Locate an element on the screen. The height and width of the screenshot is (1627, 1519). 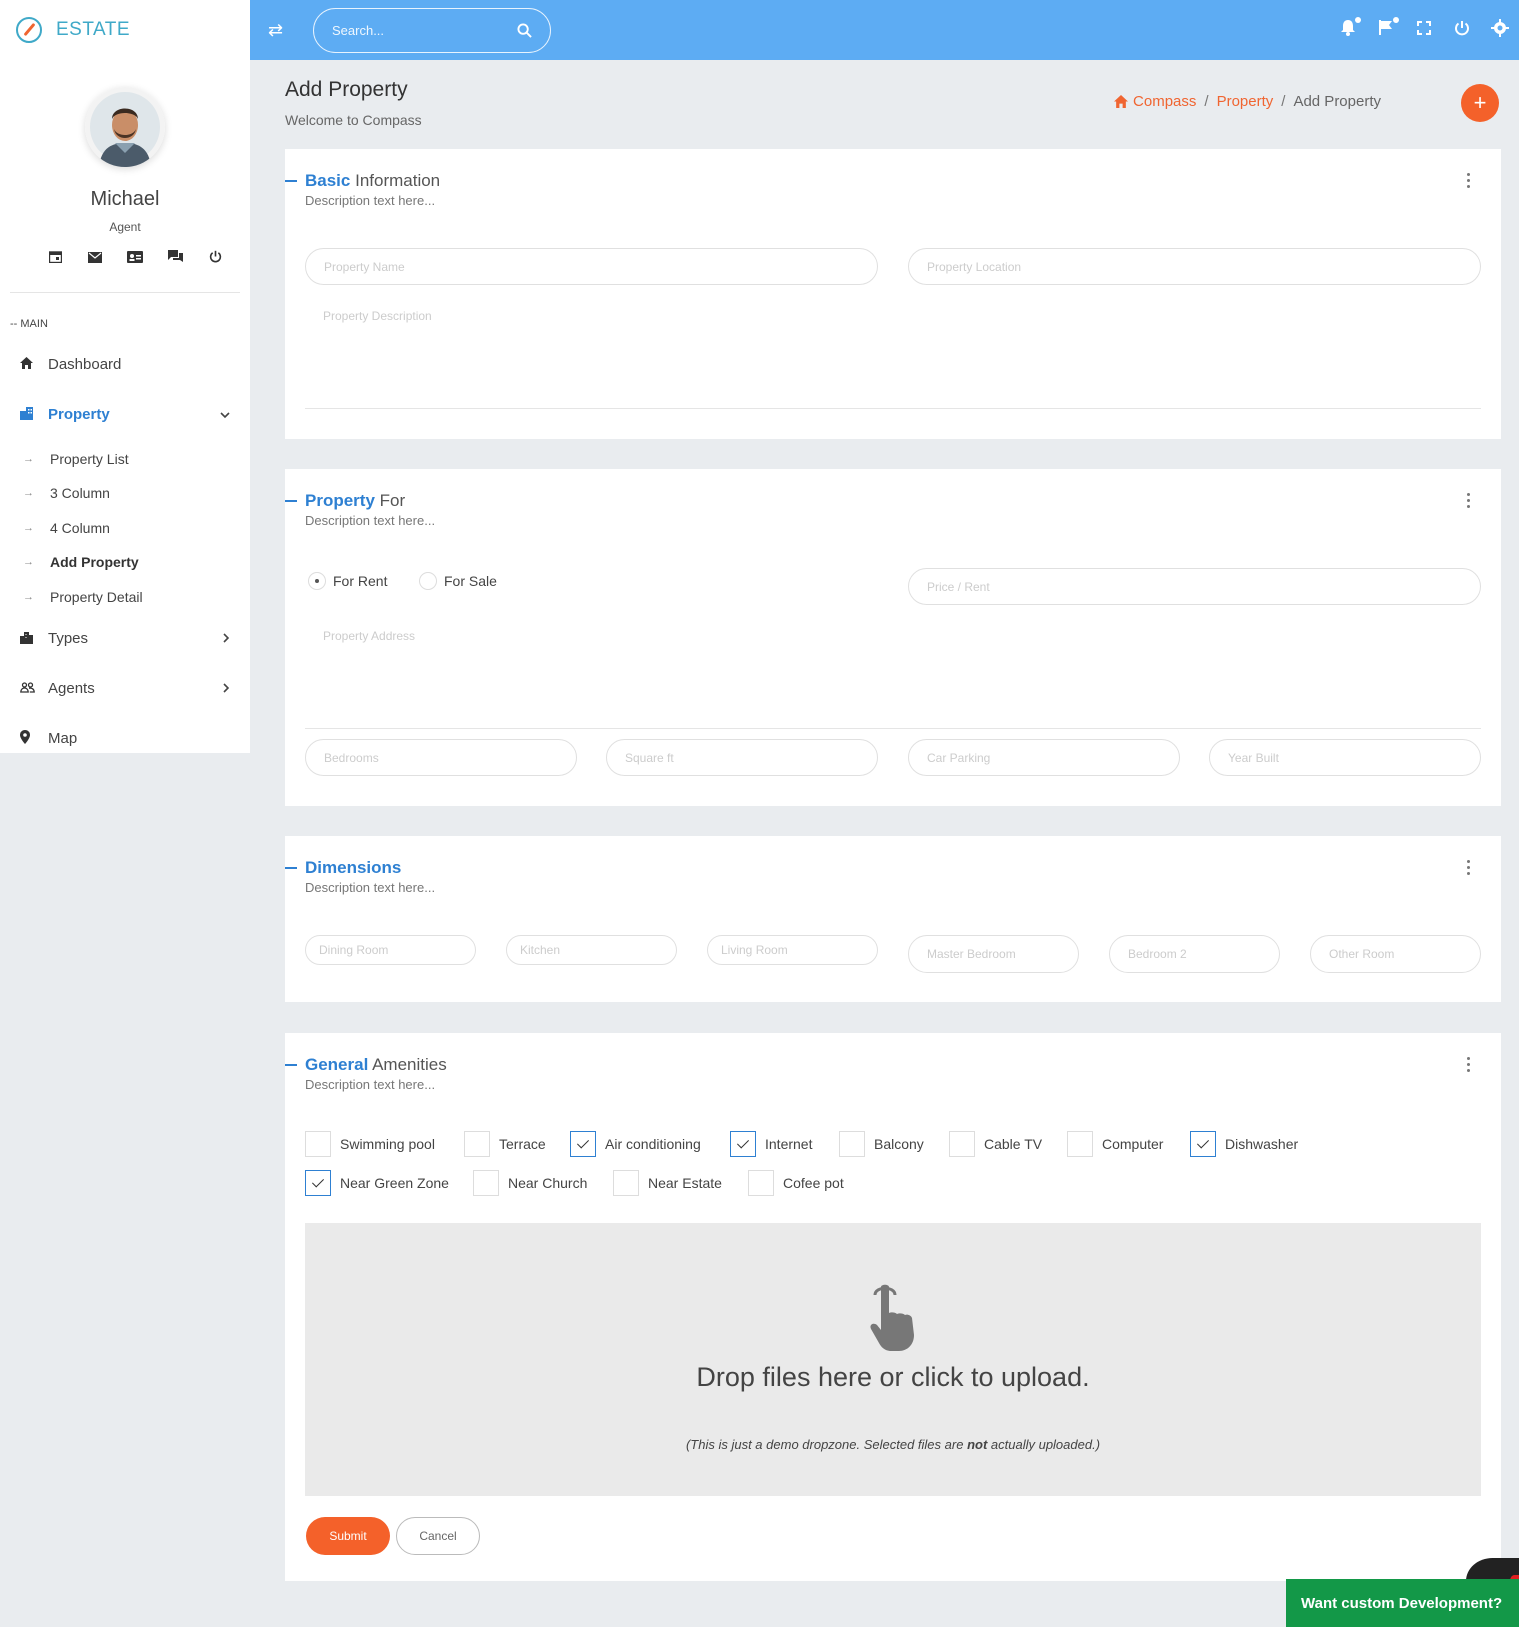
checkbox-swimming-pool: Swimming pool is located at coordinates (370, 1144).